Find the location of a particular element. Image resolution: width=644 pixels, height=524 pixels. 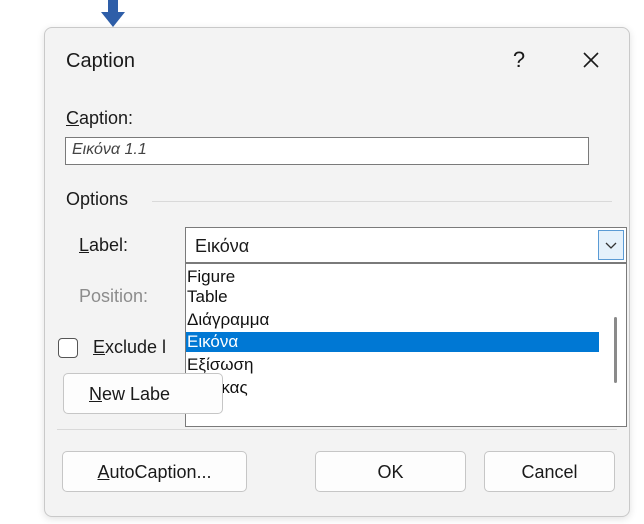

exclude-label-checkbox is located at coordinates (68, 348).